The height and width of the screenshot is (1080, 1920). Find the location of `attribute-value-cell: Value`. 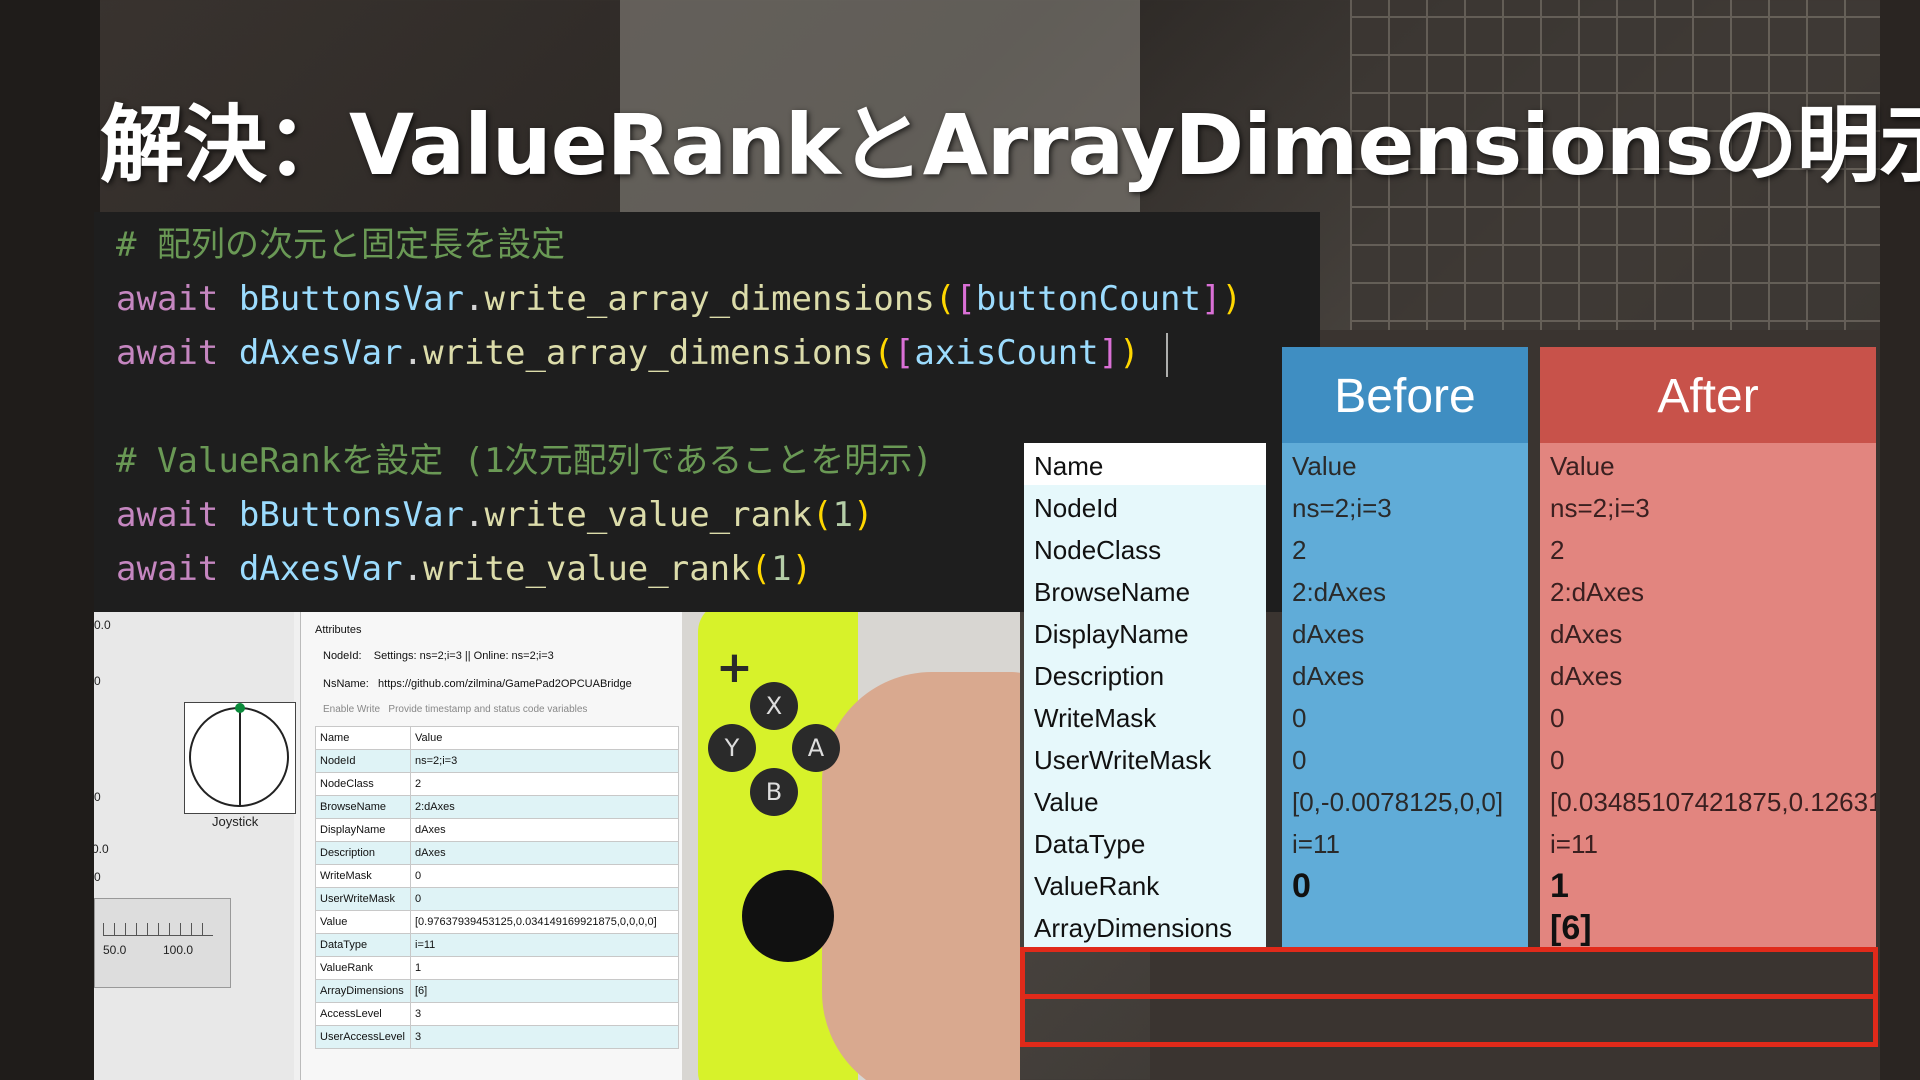

attribute-value-cell: Value is located at coordinates (544, 738).